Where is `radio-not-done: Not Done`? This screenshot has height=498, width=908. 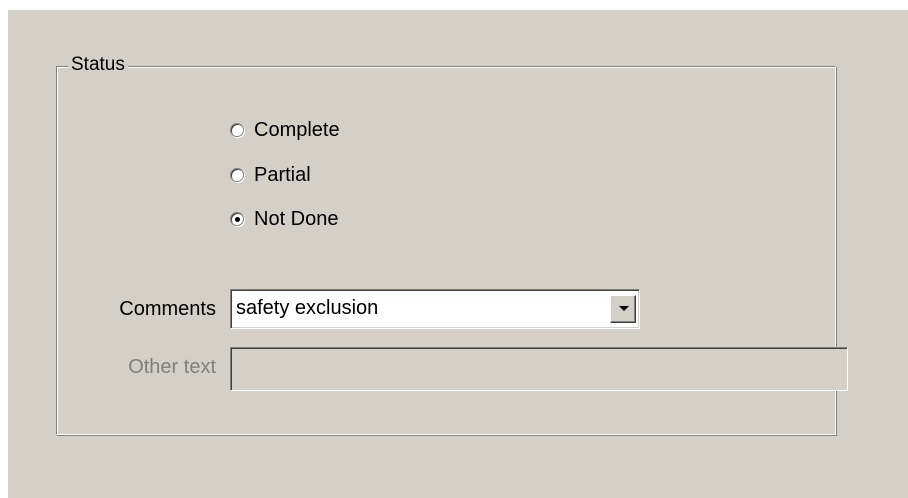 radio-not-done: Not Done is located at coordinates (284, 219).